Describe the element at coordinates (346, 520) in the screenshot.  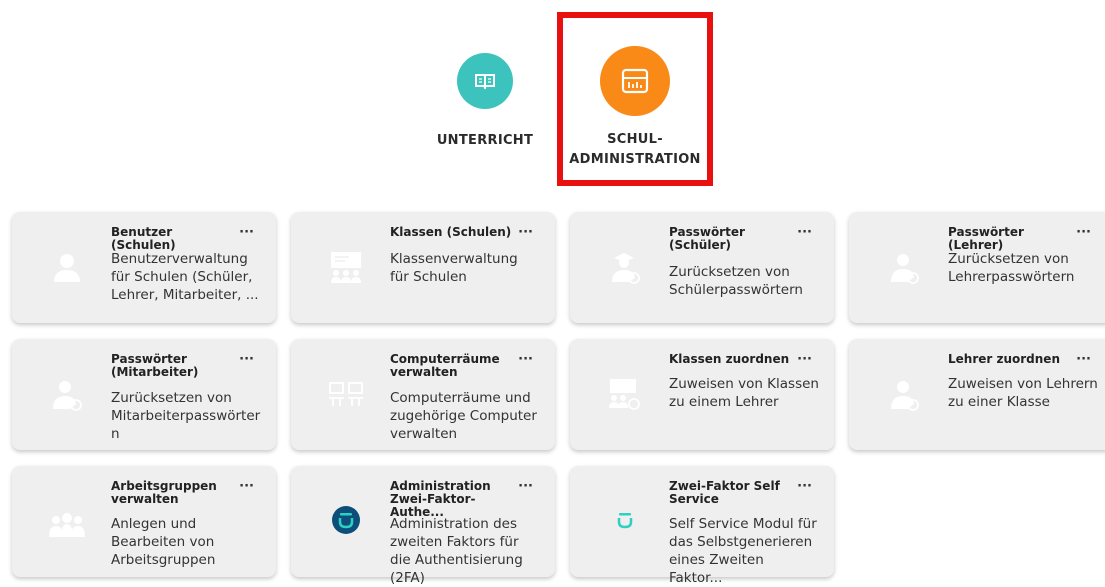
I see `two-factor-admin-icon` at that location.